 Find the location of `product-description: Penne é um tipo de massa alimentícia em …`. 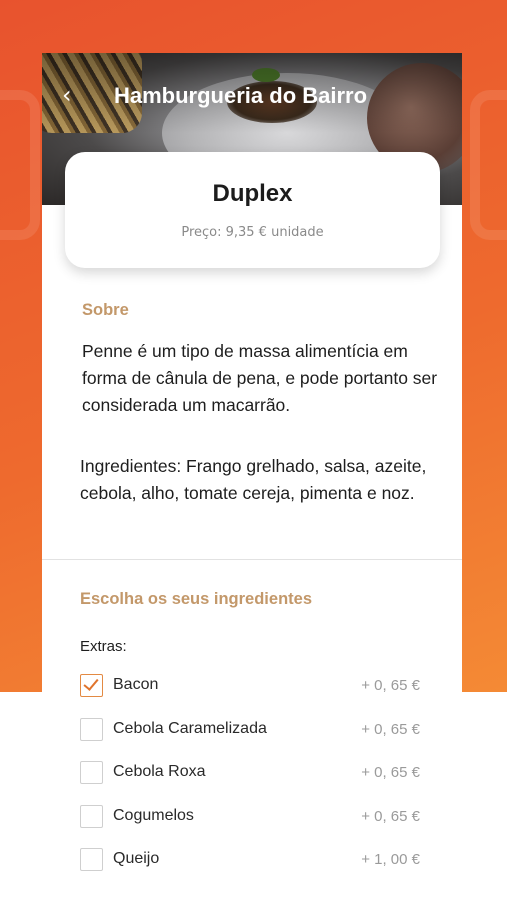

product-description: Penne é um tipo de massa alimentícia em … is located at coordinates (260, 378).